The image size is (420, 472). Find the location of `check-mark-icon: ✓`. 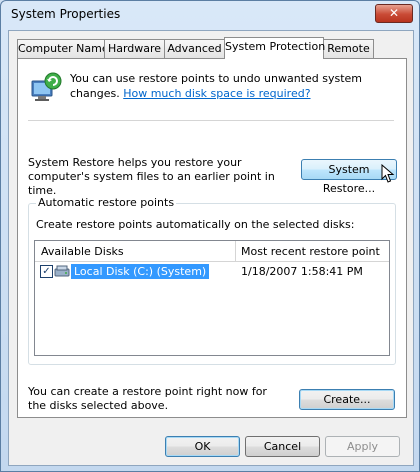

check-mark-icon: ✓ is located at coordinates (46, 271).